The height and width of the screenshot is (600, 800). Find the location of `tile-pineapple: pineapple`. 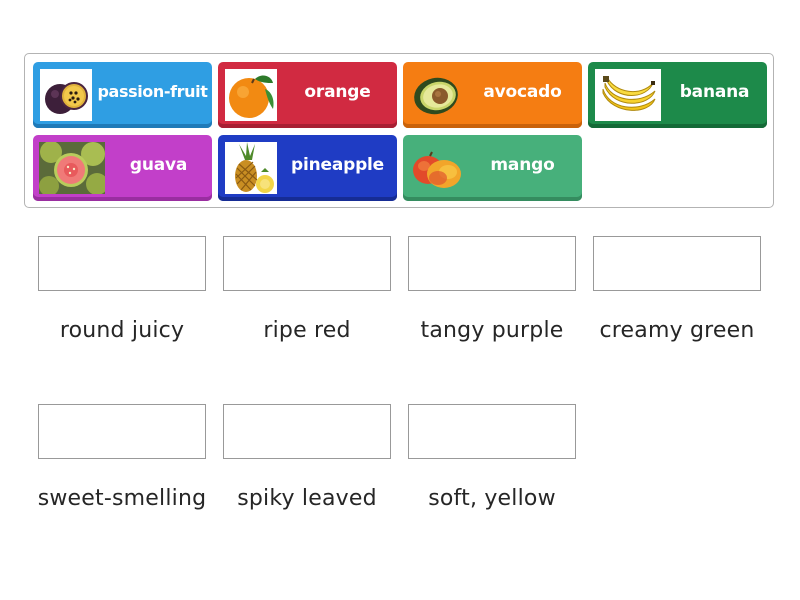

tile-pineapple: pineapple is located at coordinates (307, 168).